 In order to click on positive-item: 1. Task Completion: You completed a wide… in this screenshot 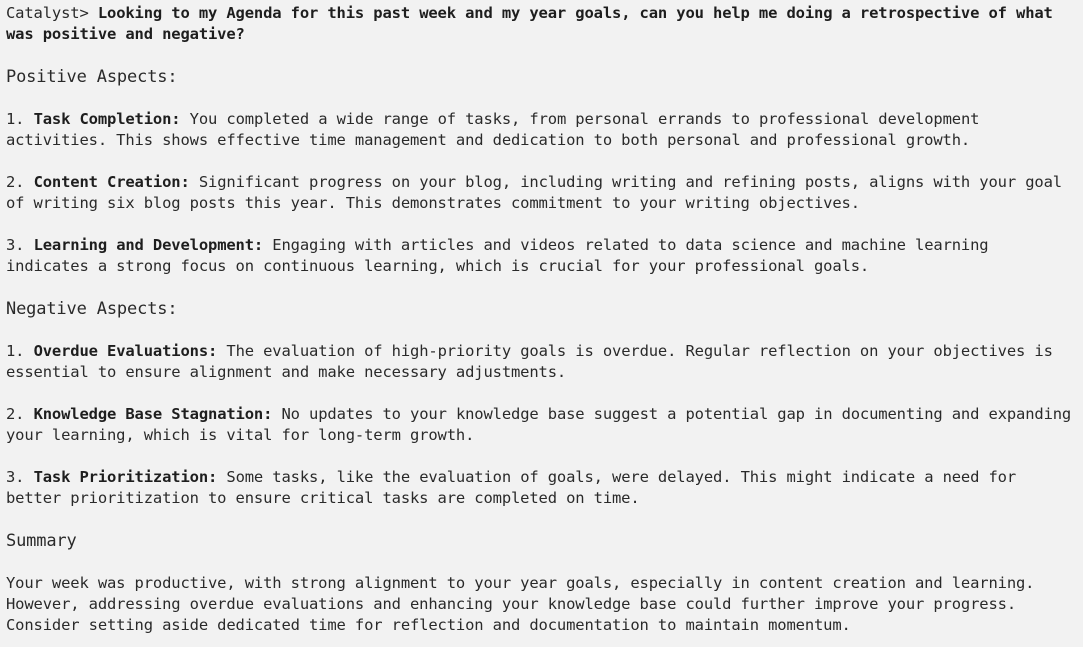, I will do `click(541, 130)`.